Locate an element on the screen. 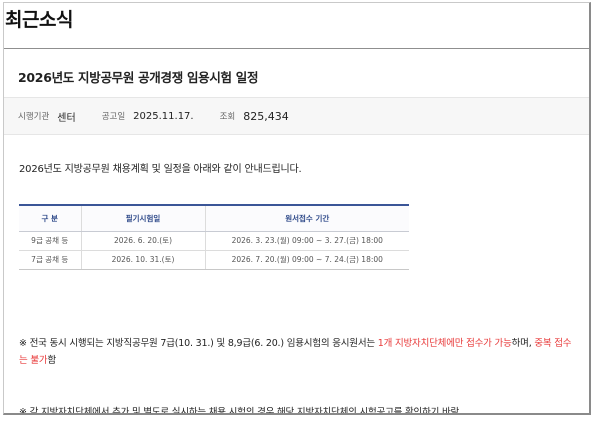 This screenshot has width=600, height=423. row-application-period: 2026. 3. 23.(월) 09:00 ~ 3. 27.(금) 18:00 is located at coordinates (306, 241).